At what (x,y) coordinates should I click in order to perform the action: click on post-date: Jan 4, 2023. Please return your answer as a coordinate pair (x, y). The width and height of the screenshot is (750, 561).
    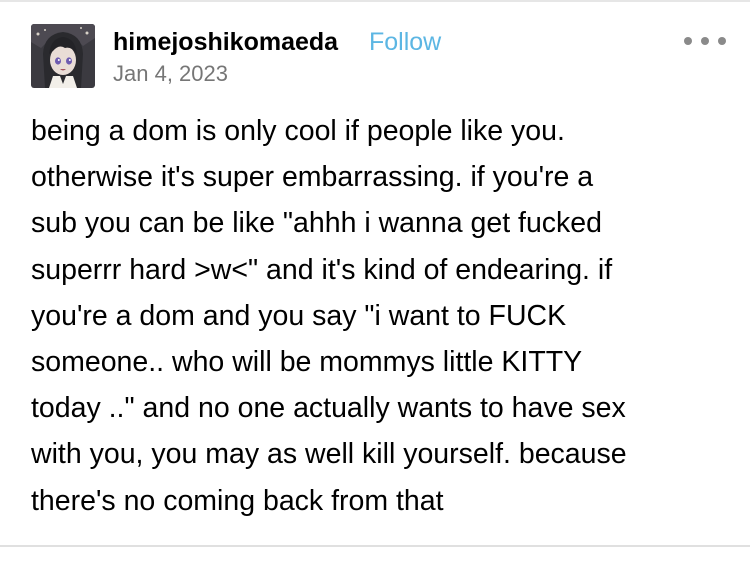
    Looking at the image, I should click on (170, 74).